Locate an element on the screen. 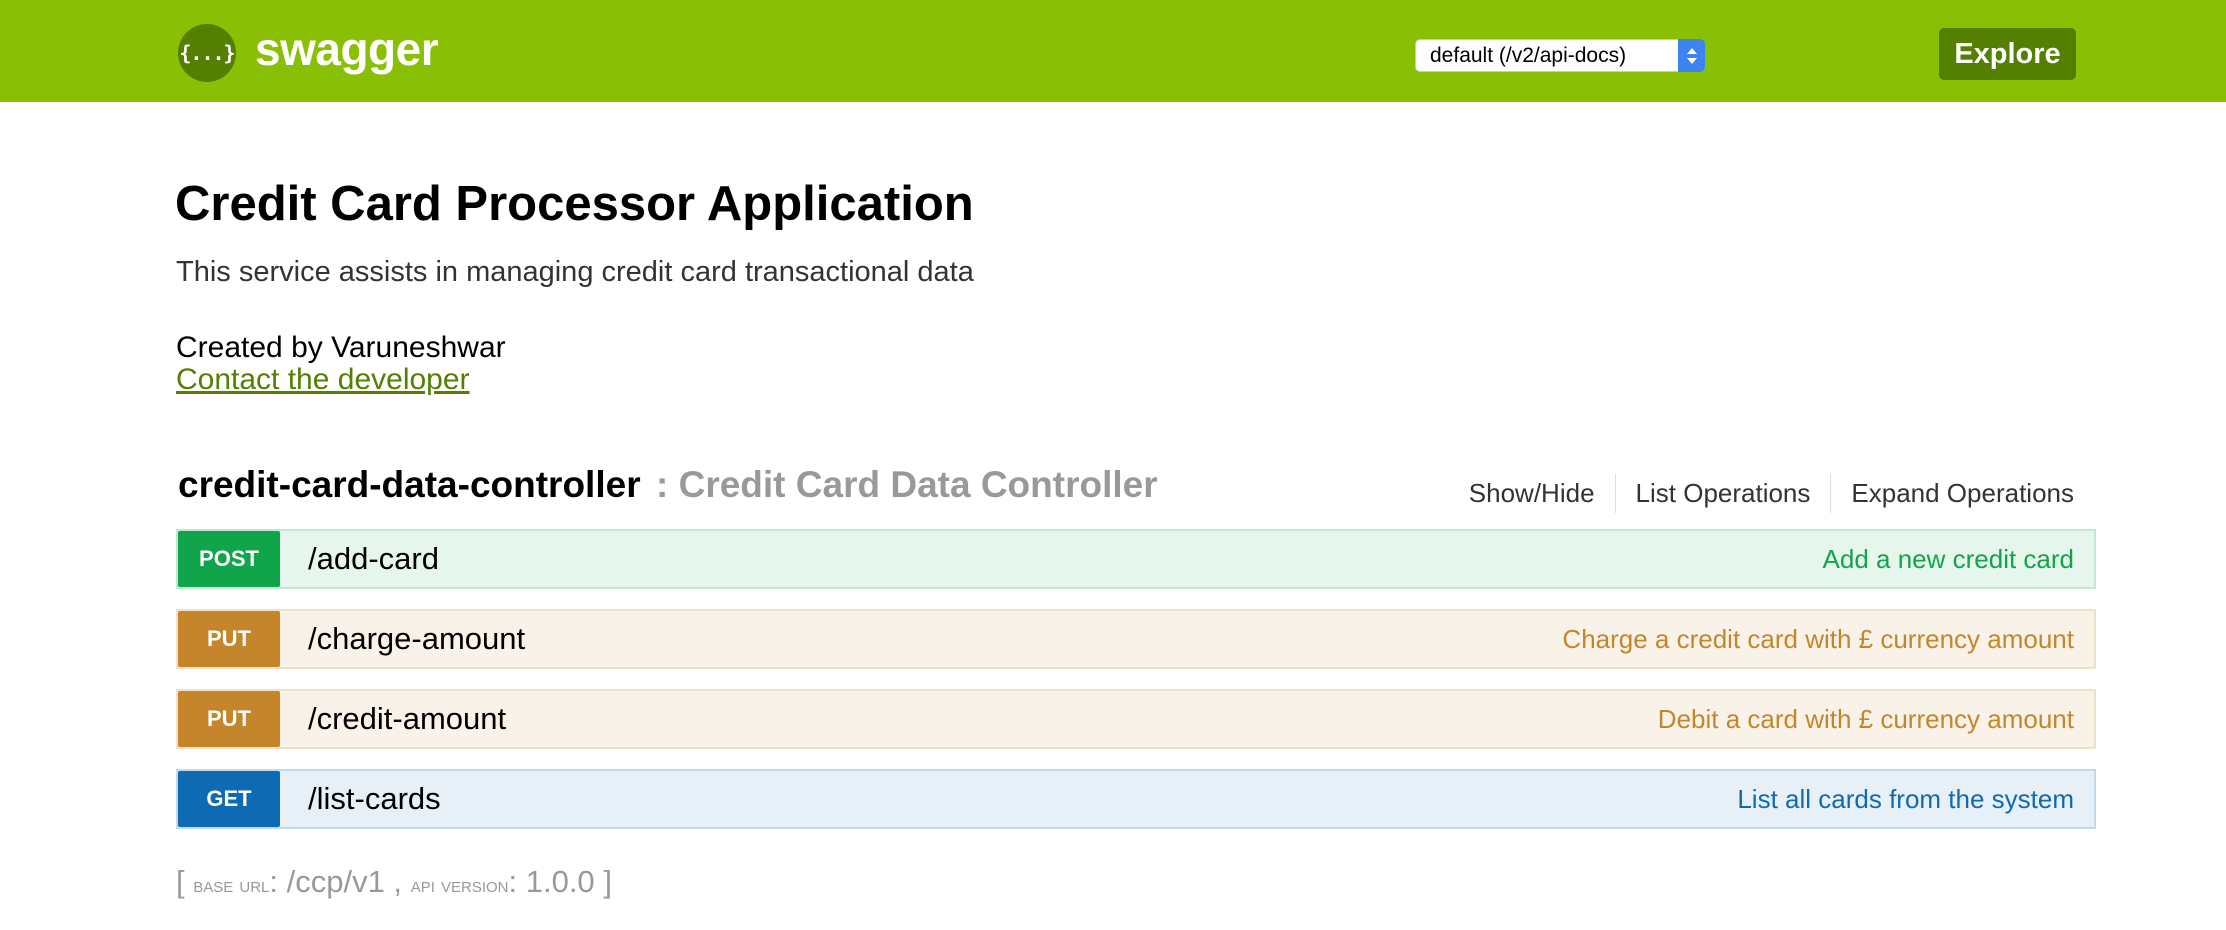  select-arrows-icon is located at coordinates (1691, 55).